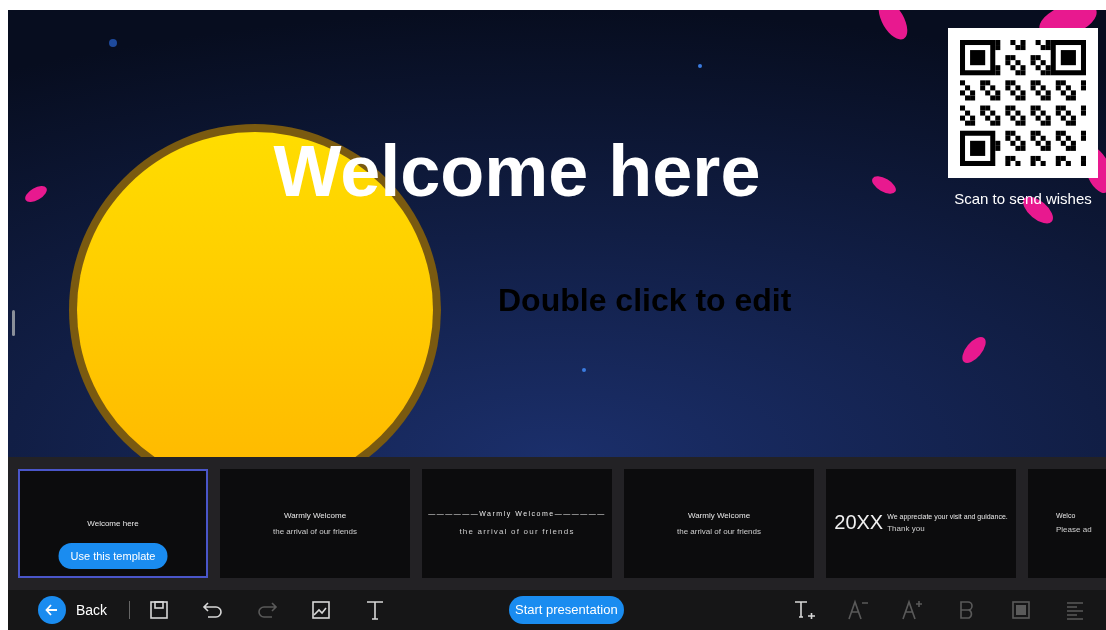 This screenshot has width=1106, height=630. I want to click on back-arrow-icon, so click(52, 610).